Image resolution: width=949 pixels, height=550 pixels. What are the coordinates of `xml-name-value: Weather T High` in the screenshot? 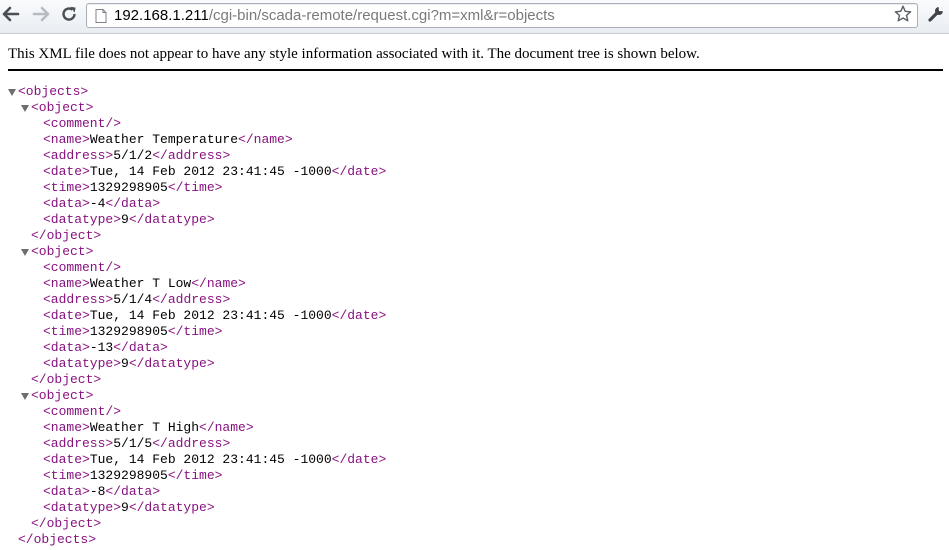 It's located at (144, 427).